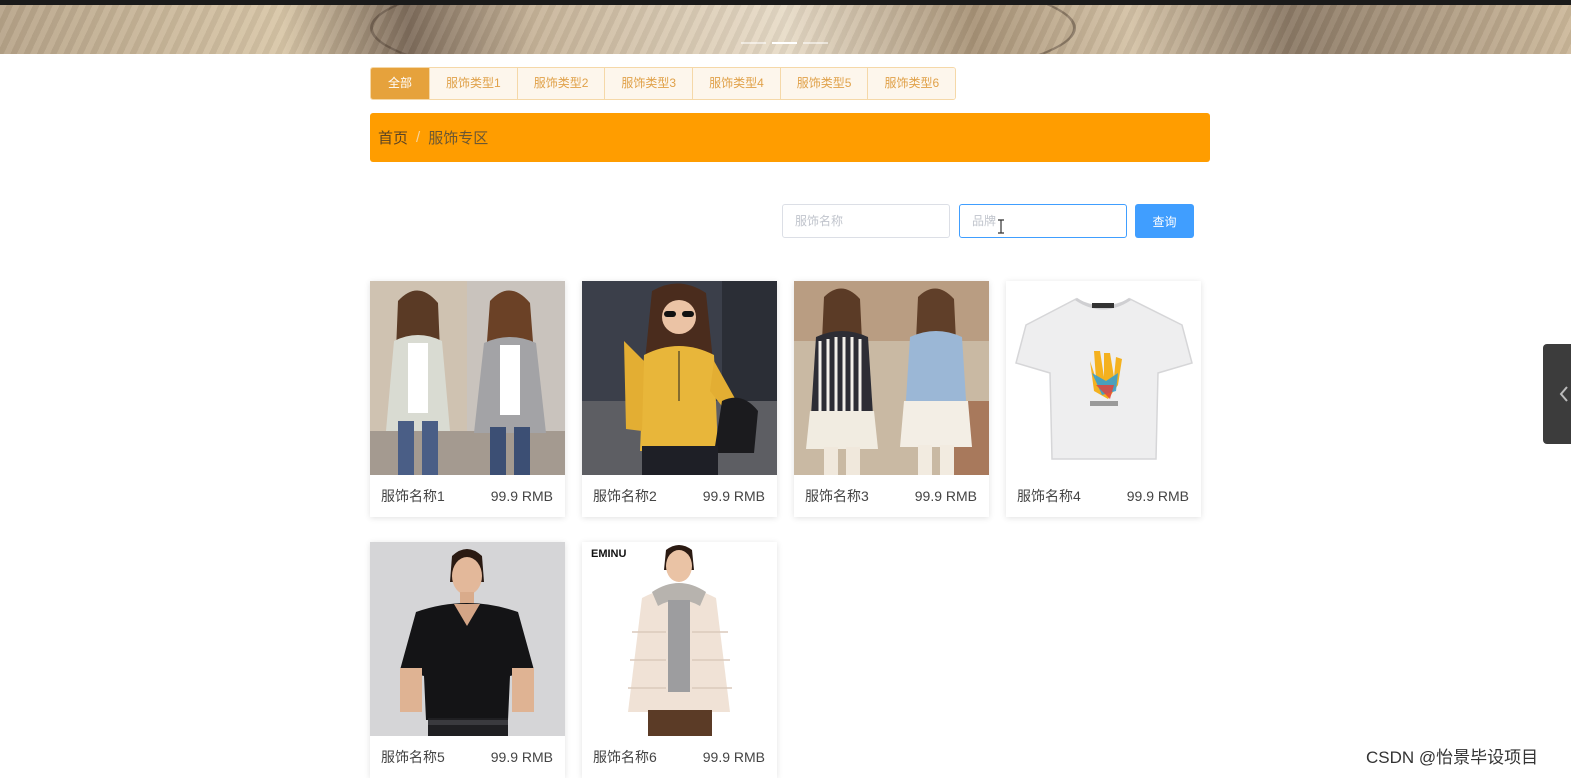 Image resolution: width=1571 pixels, height=778 pixels. Describe the element at coordinates (679, 378) in the screenshot. I see `product-image-yellow-sweater` at that location.